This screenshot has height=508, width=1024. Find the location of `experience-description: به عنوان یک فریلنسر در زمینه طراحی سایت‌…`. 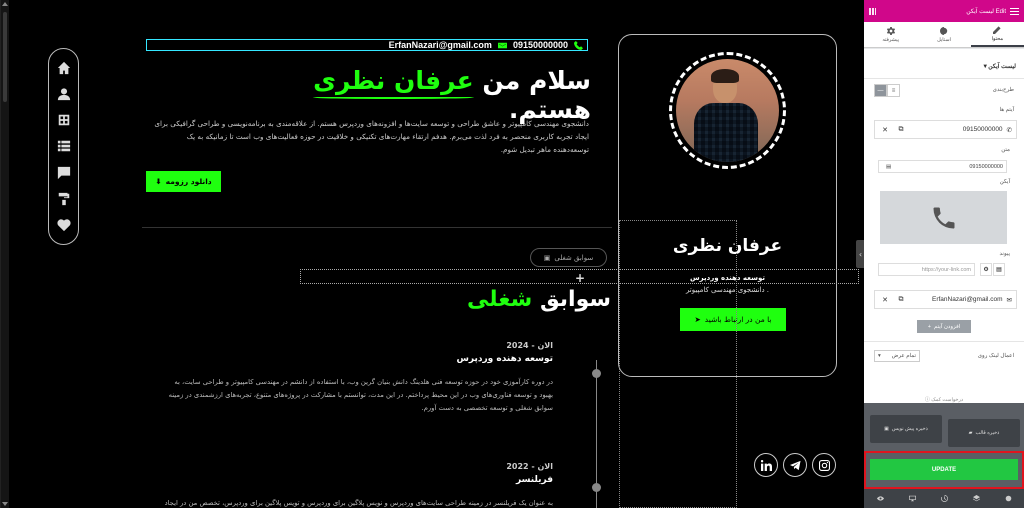

experience-description: به عنوان یک فریلنسر در زمینه طراحی سایت‌… is located at coordinates (358, 503).